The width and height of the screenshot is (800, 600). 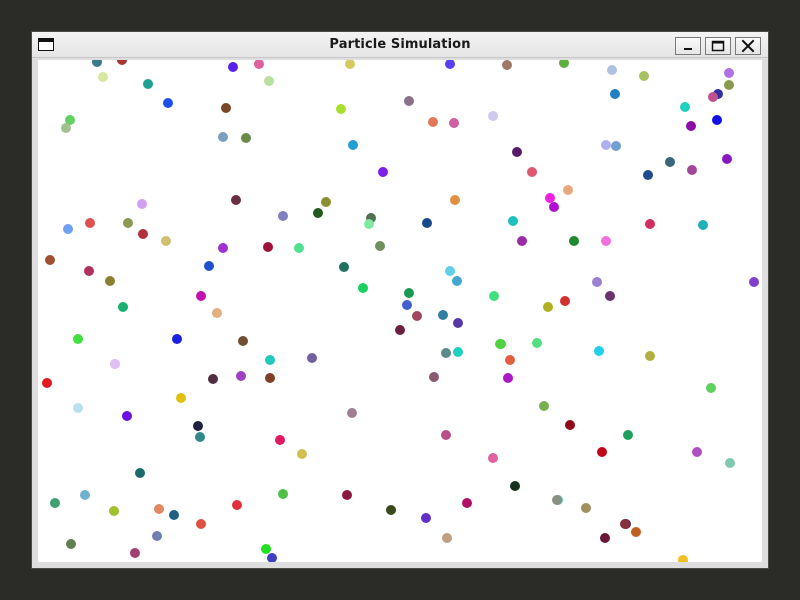 I want to click on minimize-button, so click(x=688, y=46).